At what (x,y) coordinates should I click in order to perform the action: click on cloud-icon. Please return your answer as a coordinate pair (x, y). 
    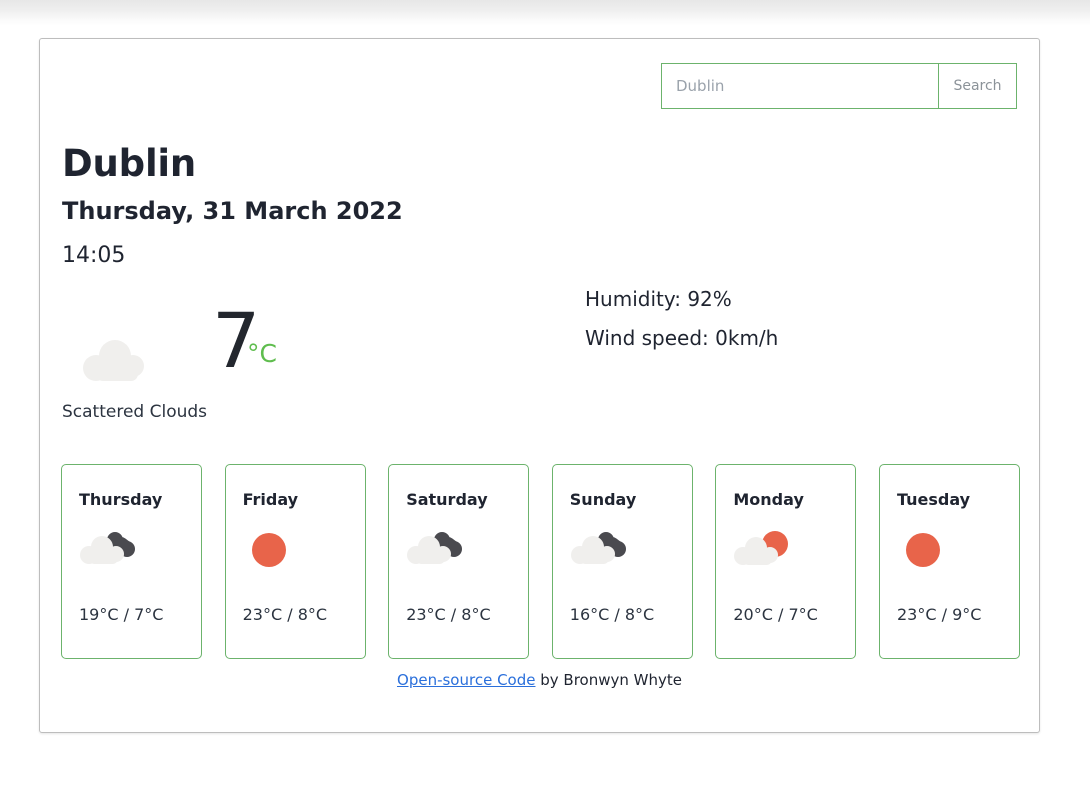
    Looking at the image, I should click on (115, 364).